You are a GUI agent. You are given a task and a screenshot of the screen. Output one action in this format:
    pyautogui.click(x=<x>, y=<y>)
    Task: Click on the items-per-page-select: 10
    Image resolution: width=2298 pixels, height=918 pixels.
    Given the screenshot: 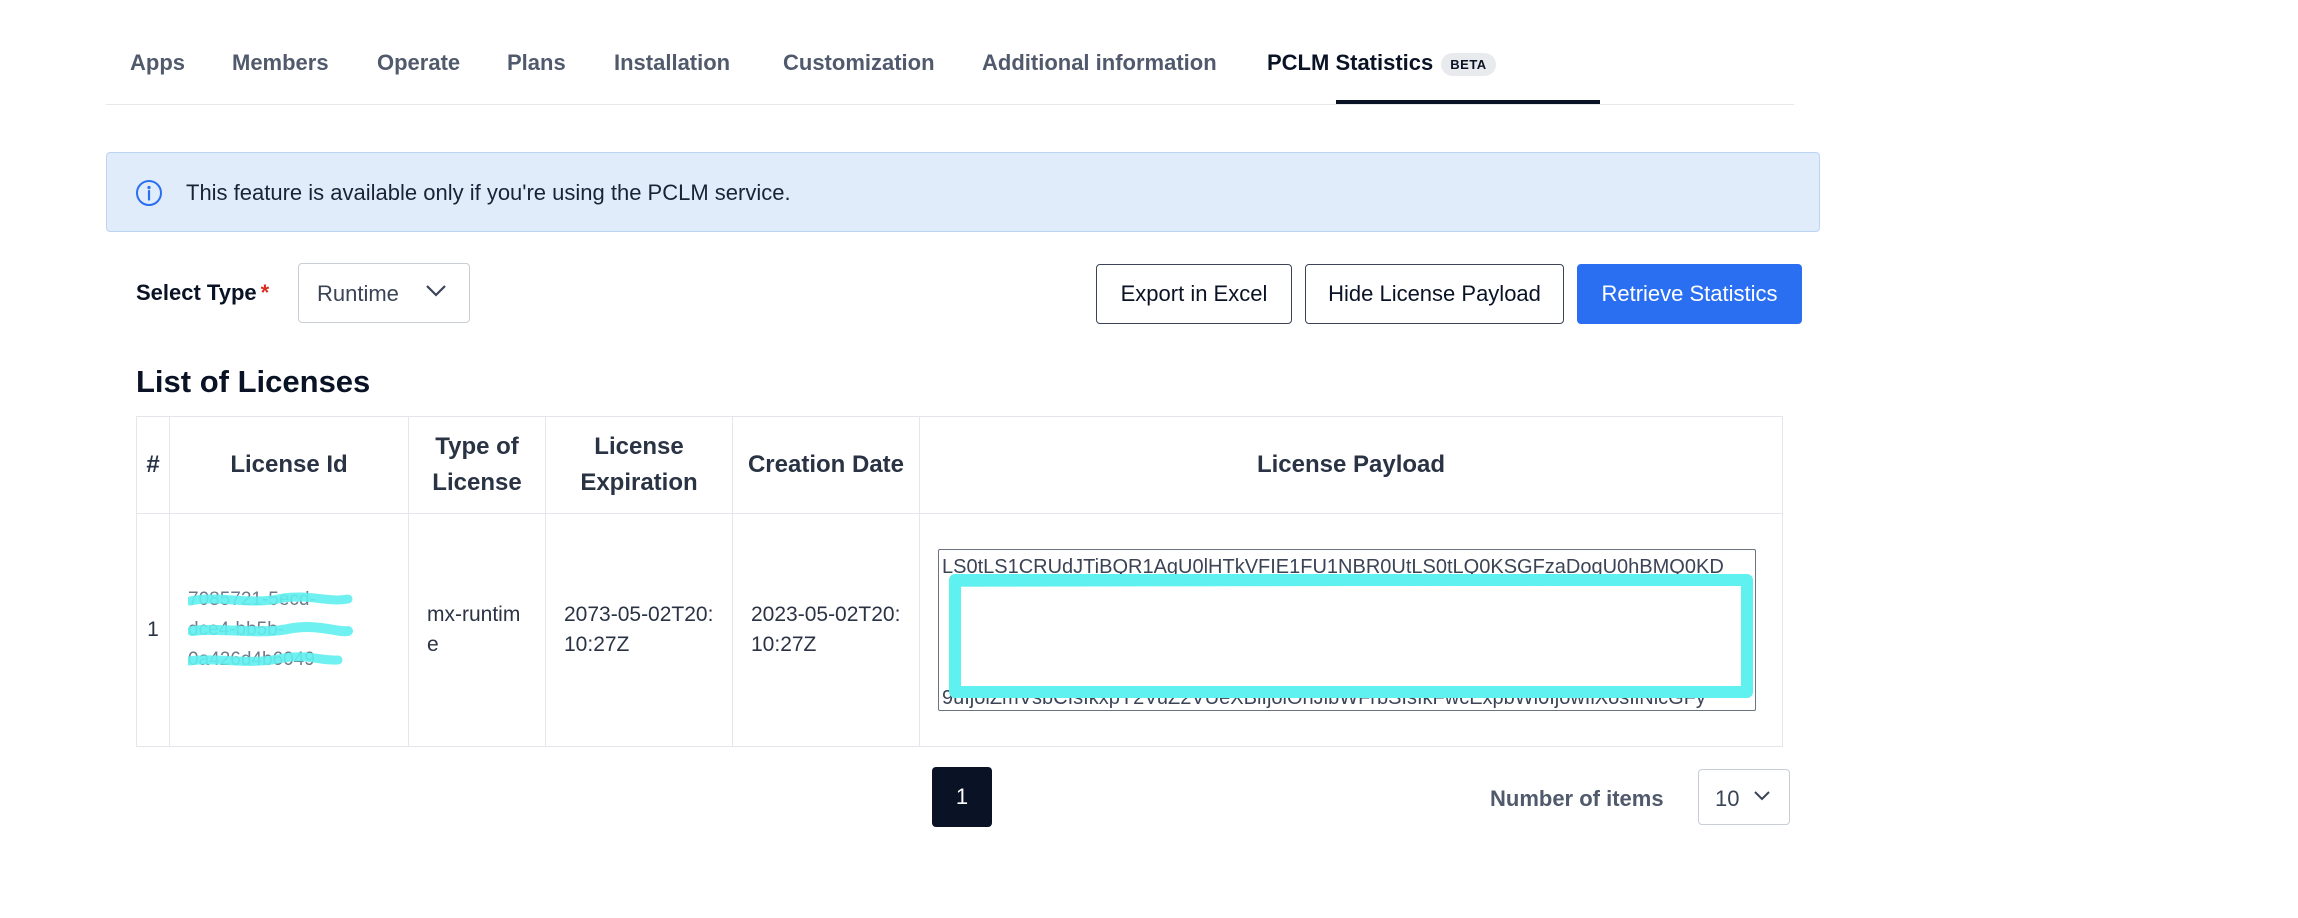 What is the action you would take?
    pyautogui.click(x=1744, y=797)
    